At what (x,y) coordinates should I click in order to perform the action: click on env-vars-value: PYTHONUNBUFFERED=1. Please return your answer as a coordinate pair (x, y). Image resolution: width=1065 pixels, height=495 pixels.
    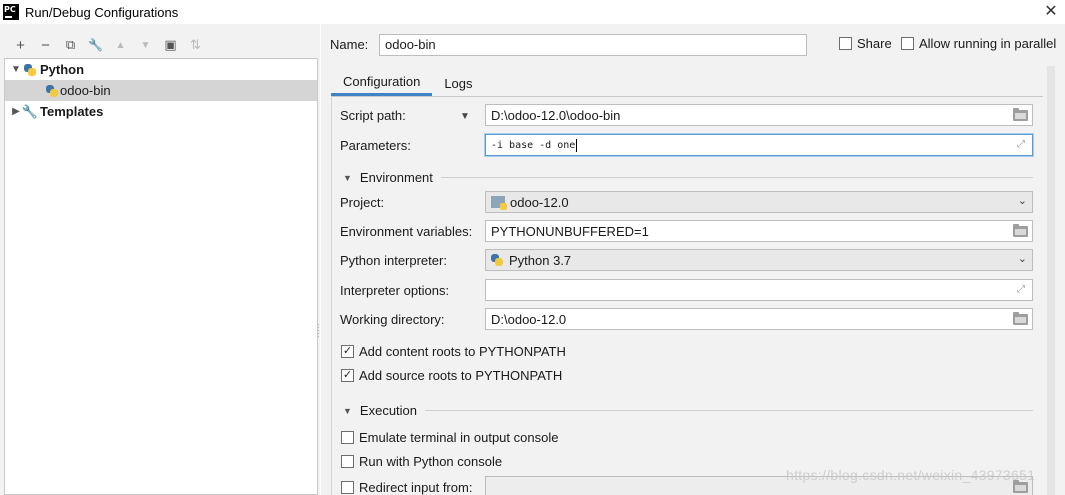
    Looking at the image, I should click on (570, 231).